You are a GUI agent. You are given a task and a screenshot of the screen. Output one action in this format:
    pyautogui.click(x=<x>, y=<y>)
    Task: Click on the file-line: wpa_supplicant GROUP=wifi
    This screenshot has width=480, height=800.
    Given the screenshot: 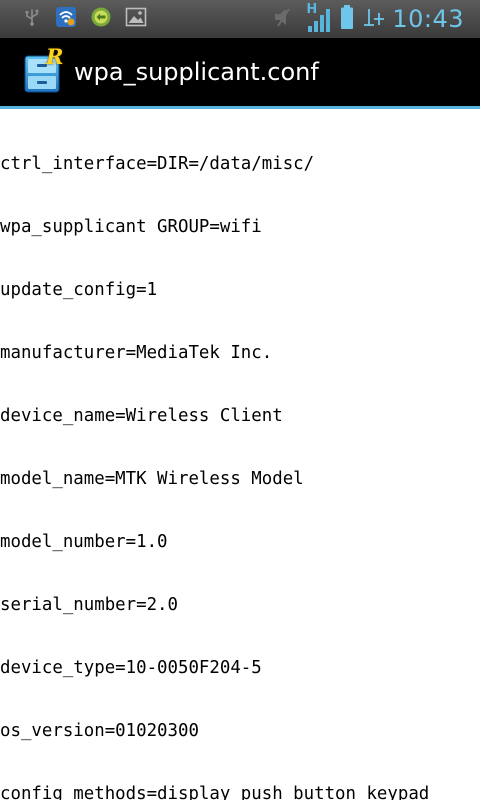 What is the action you would take?
    pyautogui.click(x=131, y=227)
    